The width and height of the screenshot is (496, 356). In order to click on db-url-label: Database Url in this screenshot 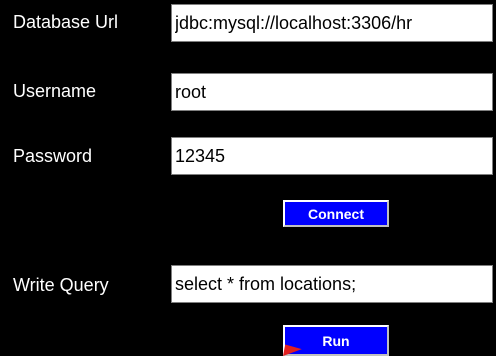, I will do `click(66, 22)`.